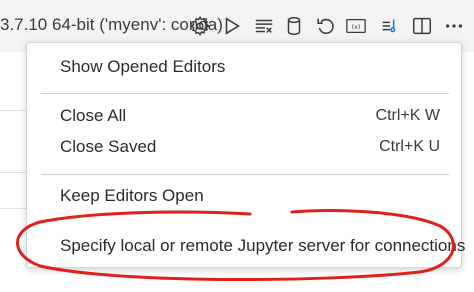  I want to click on menu-item-label: Close Saved, so click(108, 146).